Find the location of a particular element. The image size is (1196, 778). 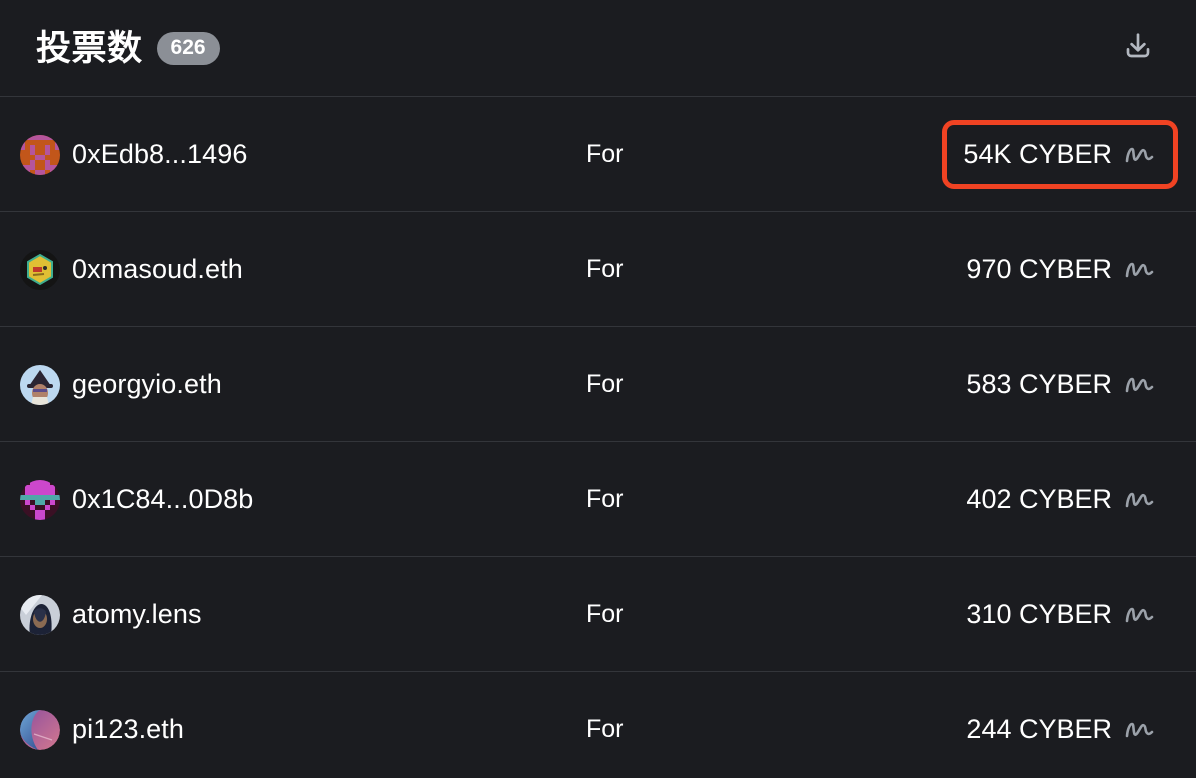

table-row: pi123.eth For 244 CYBER is located at coordinates (598, 725).